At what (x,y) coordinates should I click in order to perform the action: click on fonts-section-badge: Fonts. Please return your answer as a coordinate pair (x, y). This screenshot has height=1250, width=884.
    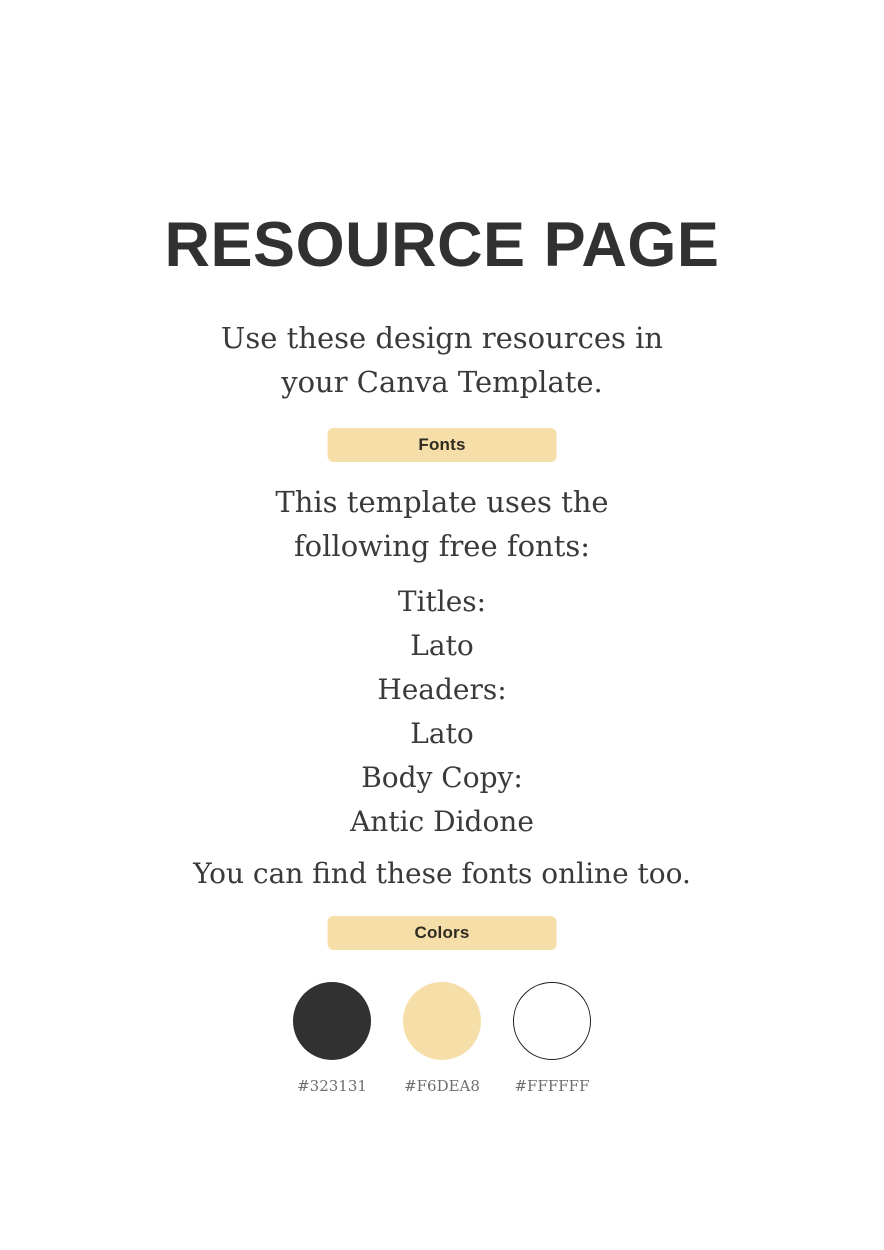
    Looking at the image, I should click on (442, 445).